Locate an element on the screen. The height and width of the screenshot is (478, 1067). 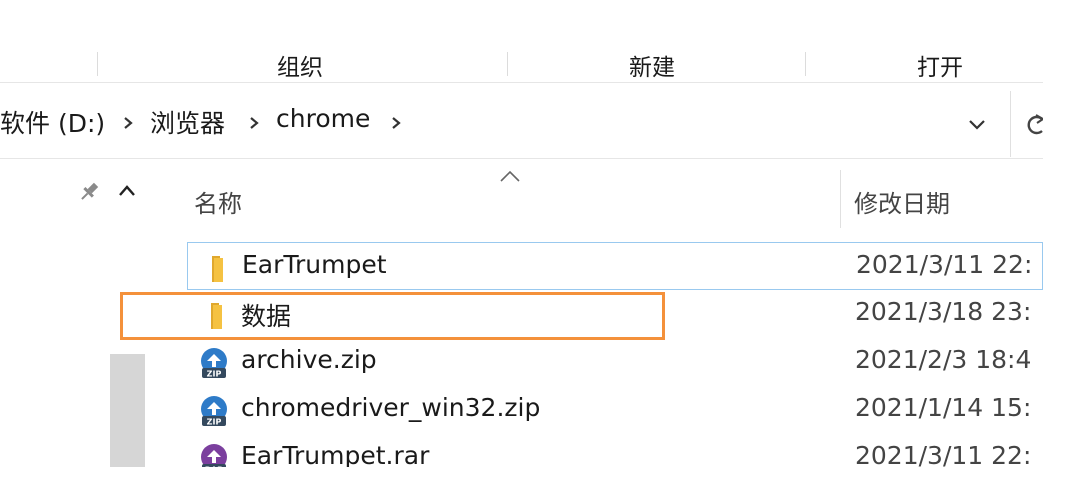
file-date-modified: 2021/1/14 15: is located at coordinates (943, 407).